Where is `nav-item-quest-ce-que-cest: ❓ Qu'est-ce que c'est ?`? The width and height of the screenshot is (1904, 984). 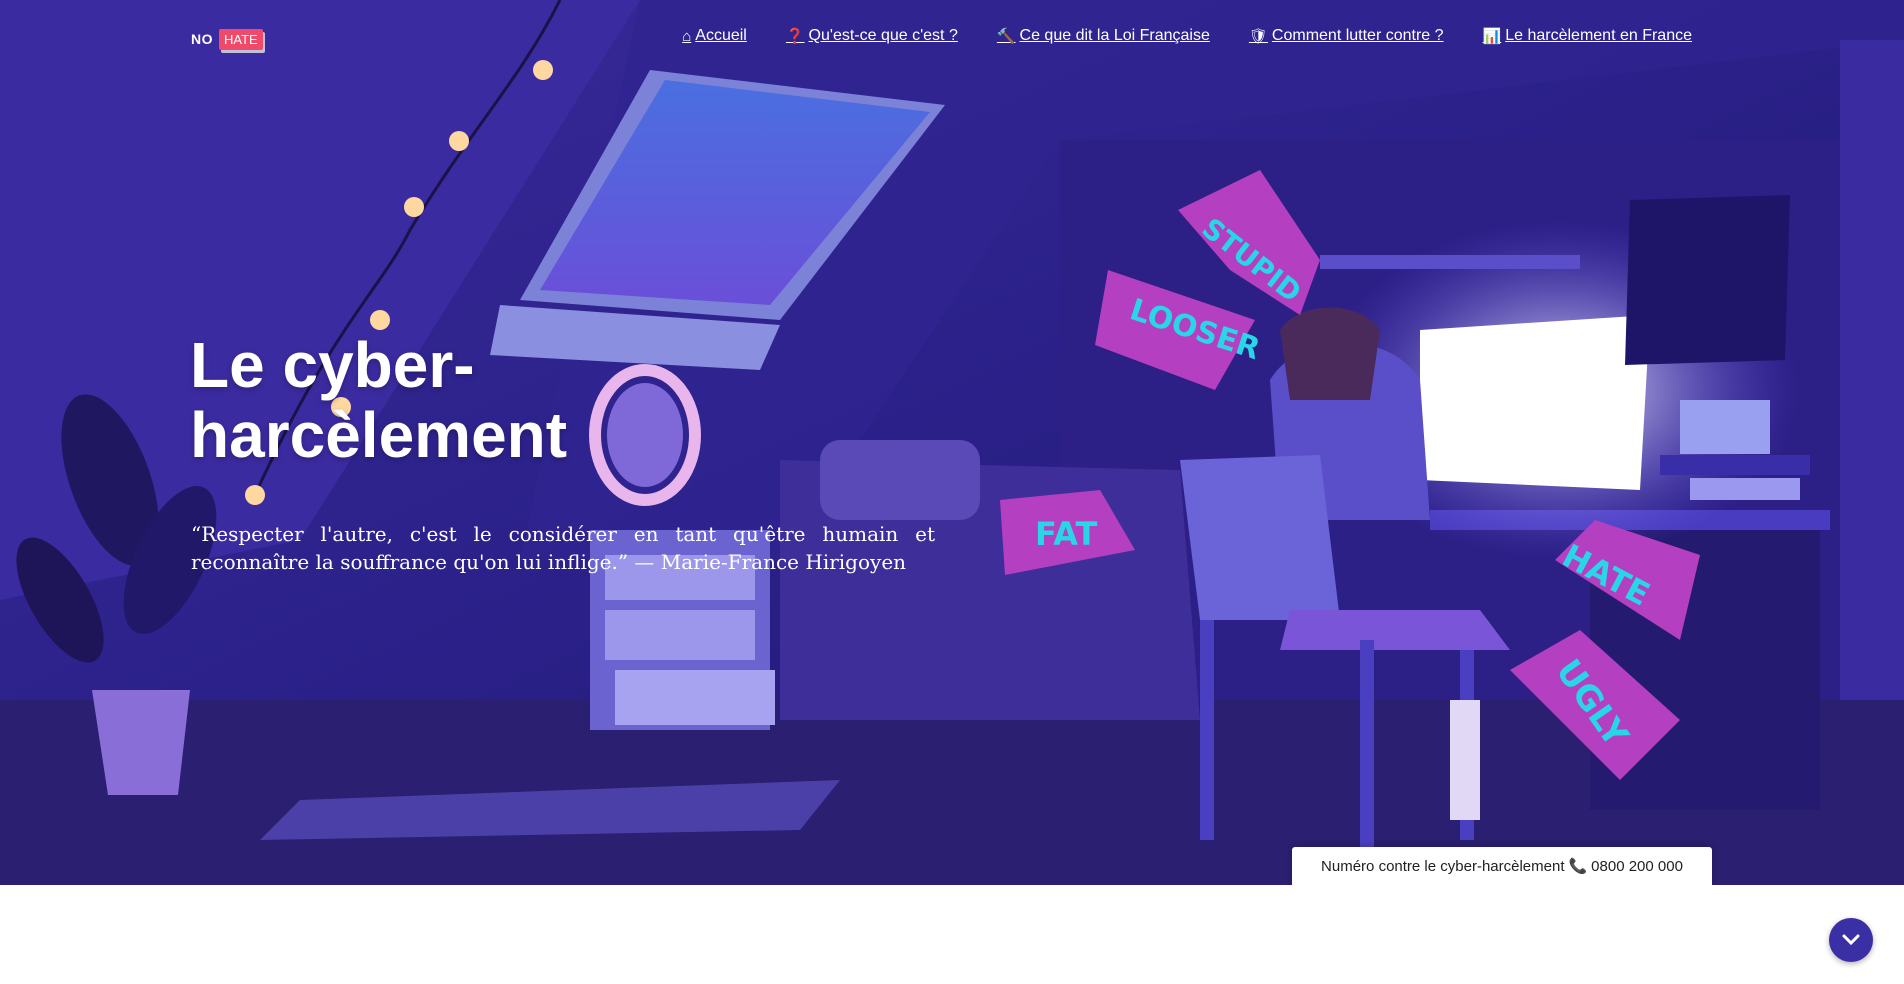
nav-item-quest-ce-que-cest: ❓ Qu'est-ce que c'est ? is located at coordinates (872, 36).